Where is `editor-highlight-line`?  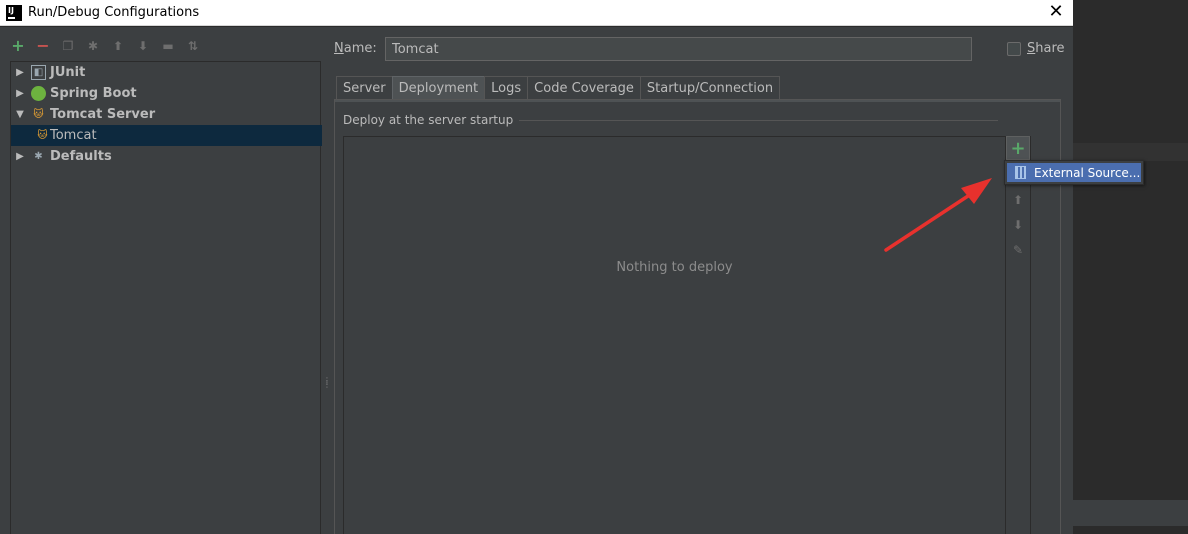 editor-highlight-line is located at coordinates (1130, 152).